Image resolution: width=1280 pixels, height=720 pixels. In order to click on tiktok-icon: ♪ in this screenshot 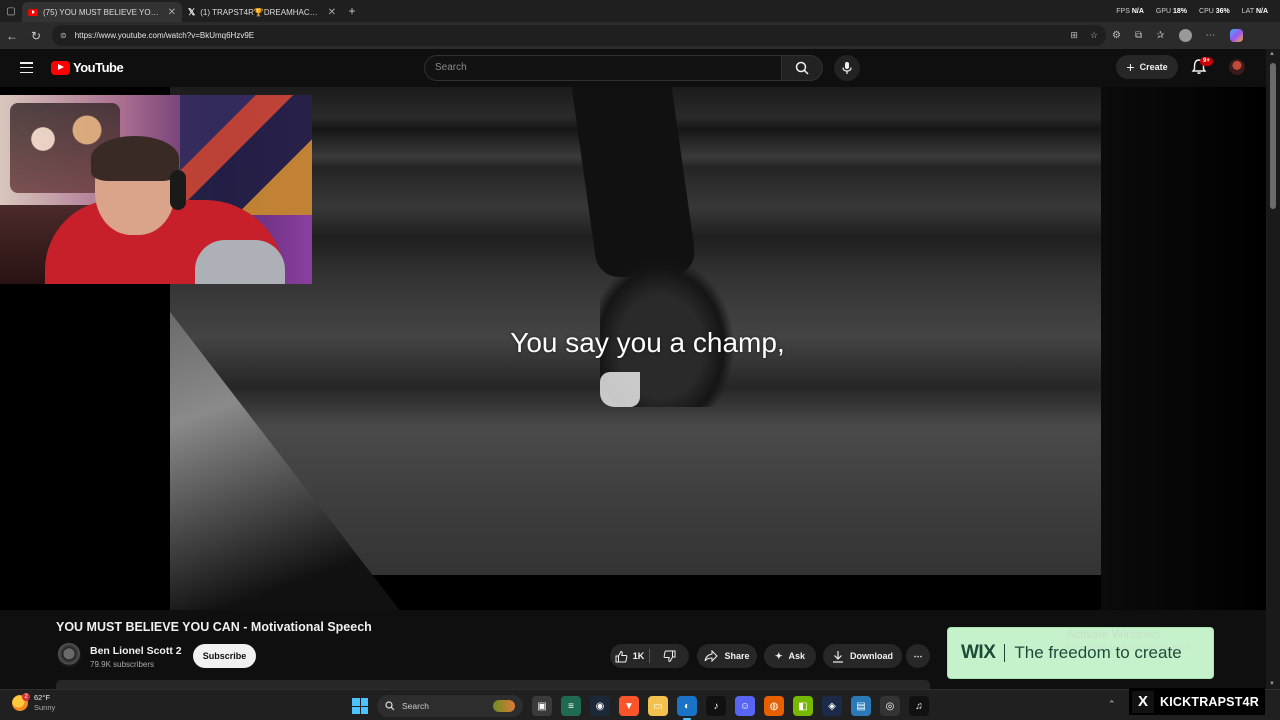, I will do `click(716, 706)`.